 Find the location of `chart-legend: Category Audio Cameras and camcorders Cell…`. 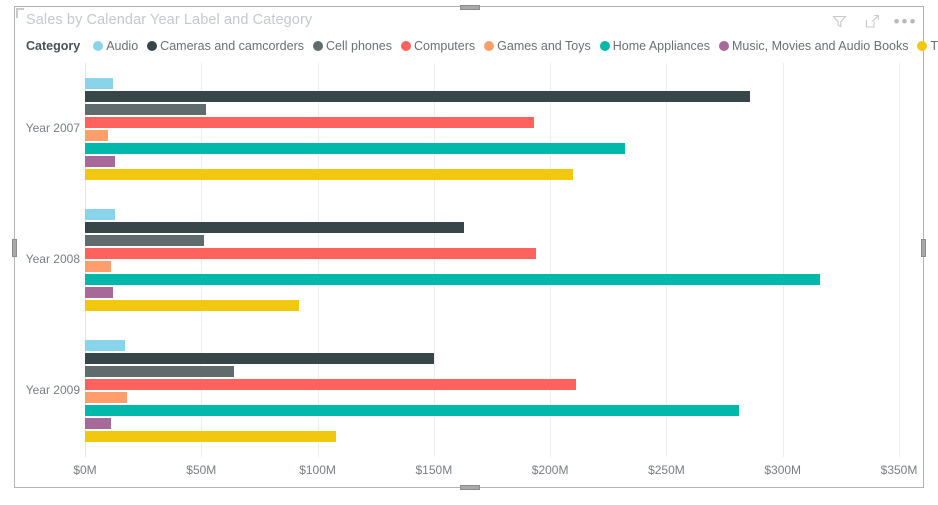

chart-legend: Category Audio Cameras and camcorders Cell… is located at coordinates (482, 46).